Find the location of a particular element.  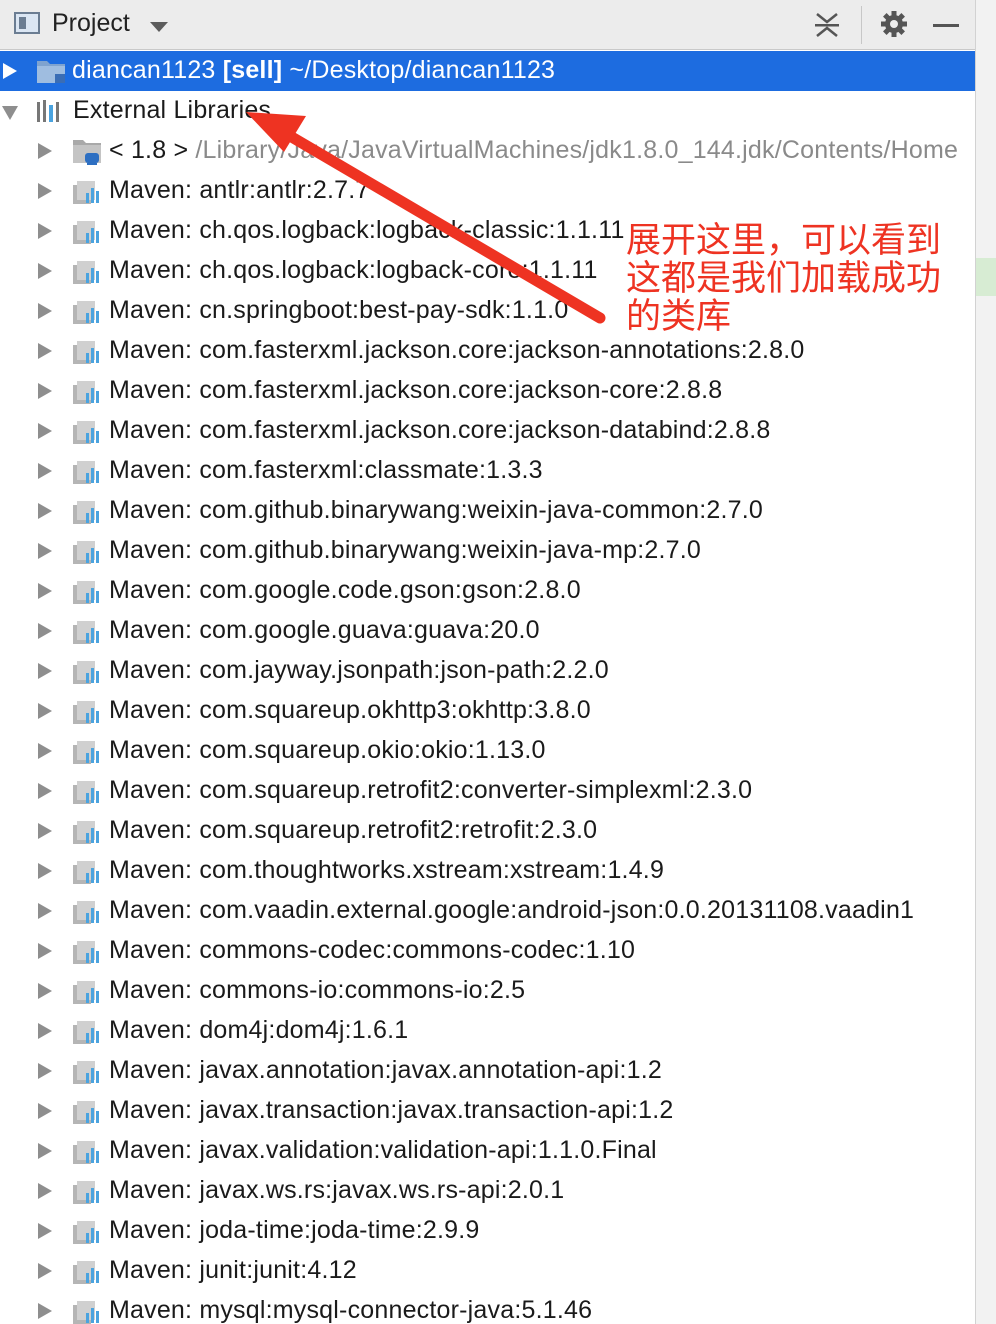

toolbar-separator is located at coordinates (861, 25).